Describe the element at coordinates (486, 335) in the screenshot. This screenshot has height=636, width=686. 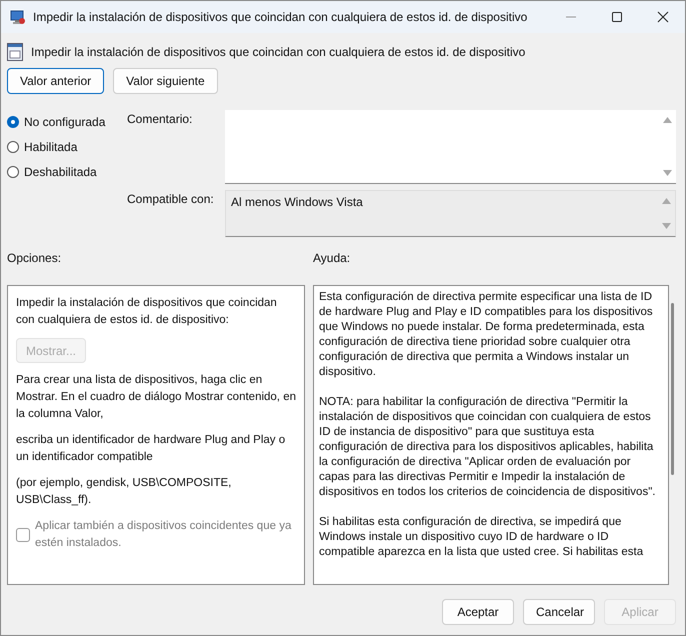
I see `help-text: Esta configuración de directiva permite especificar una lista de ID de hardware Plug and Play e ID compatibles para los dispositivos que Windows no puede instalar. De forma predeterminada, esta configuración de directiva tiene prioridad sobre cualquier otra configuración de directiva que permita a Windows instalar un dispositivo.` at that location.